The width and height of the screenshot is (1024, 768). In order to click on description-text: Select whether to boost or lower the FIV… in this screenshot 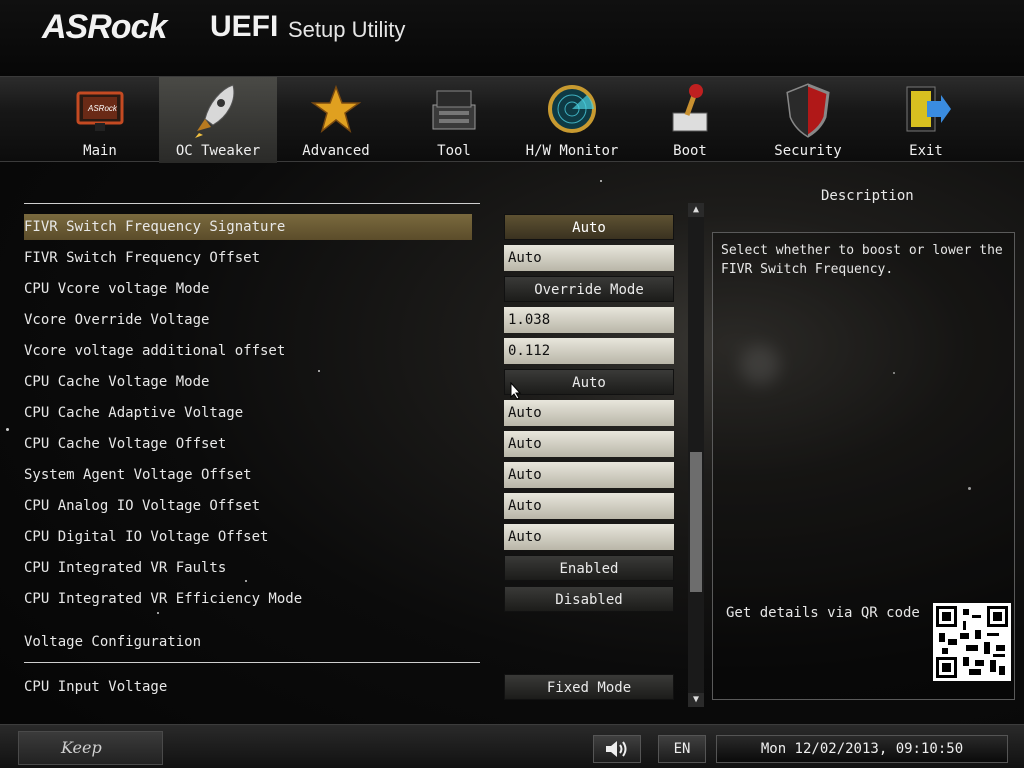, I will do `click(862, 260)`.